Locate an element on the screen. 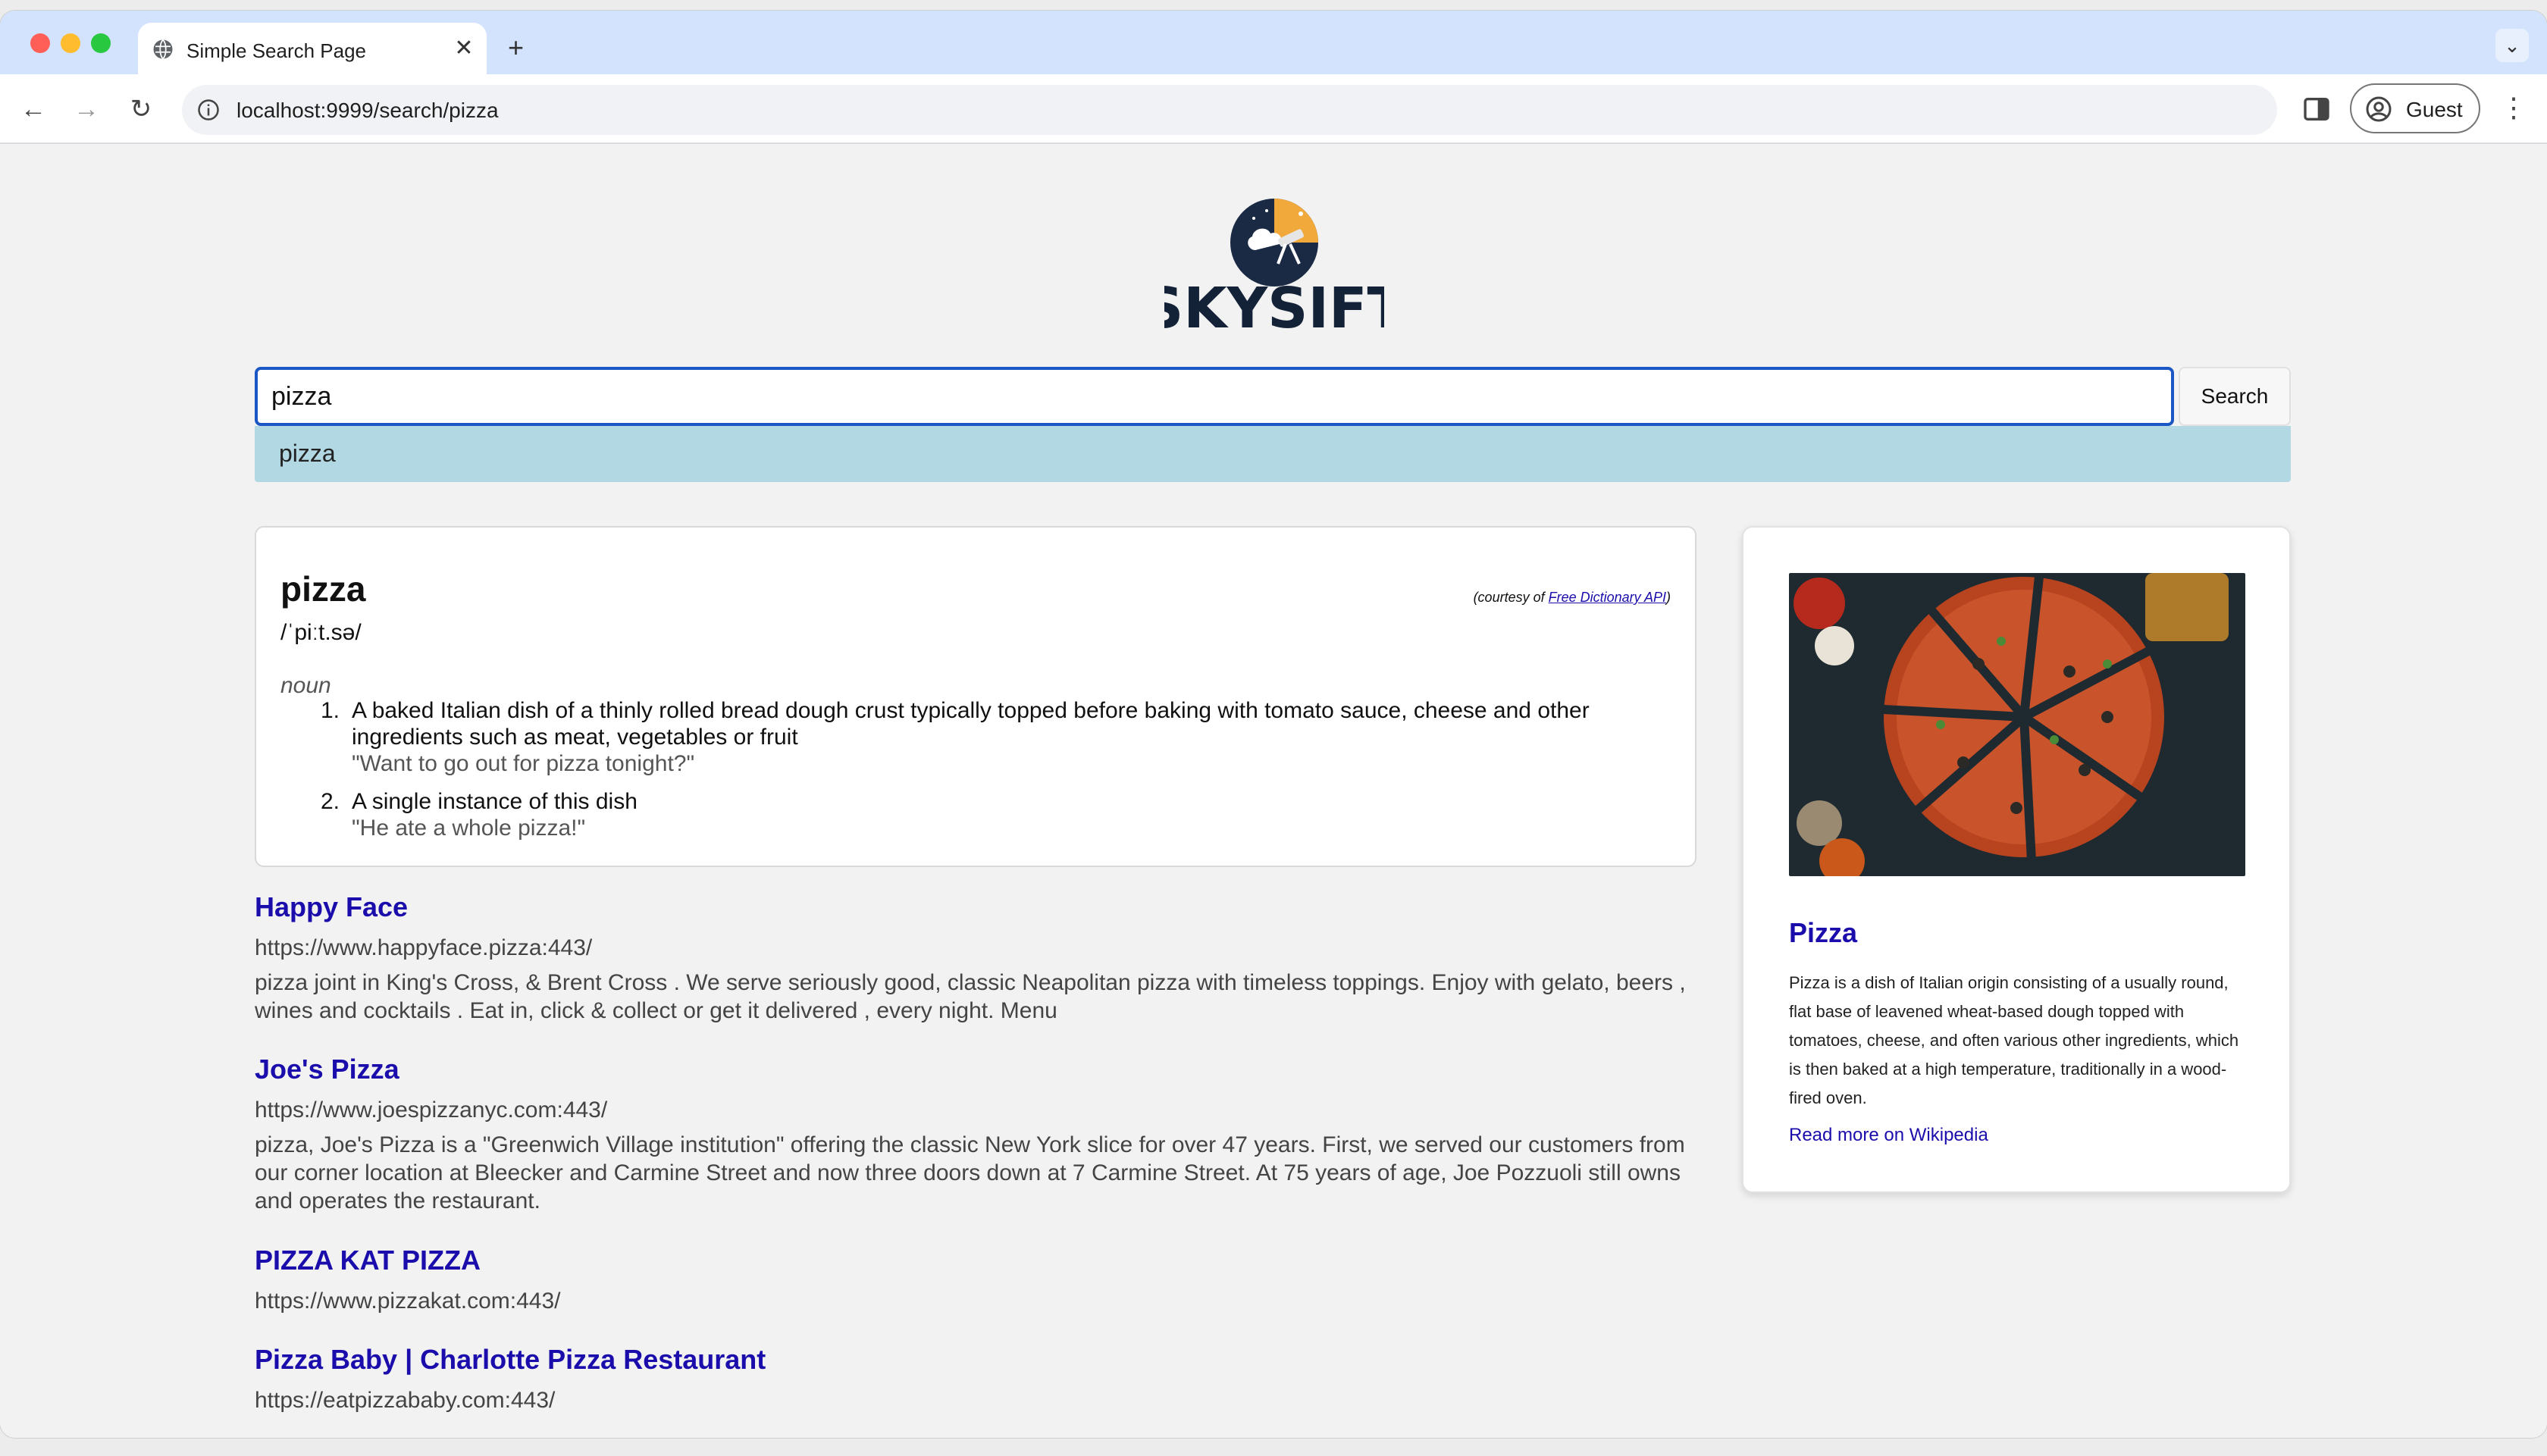 Image resolution: width=2547 pixels, height=1456 pixels. free-dictionary-api-link: Free Dictionary API is located at coordinates (1607, 597).